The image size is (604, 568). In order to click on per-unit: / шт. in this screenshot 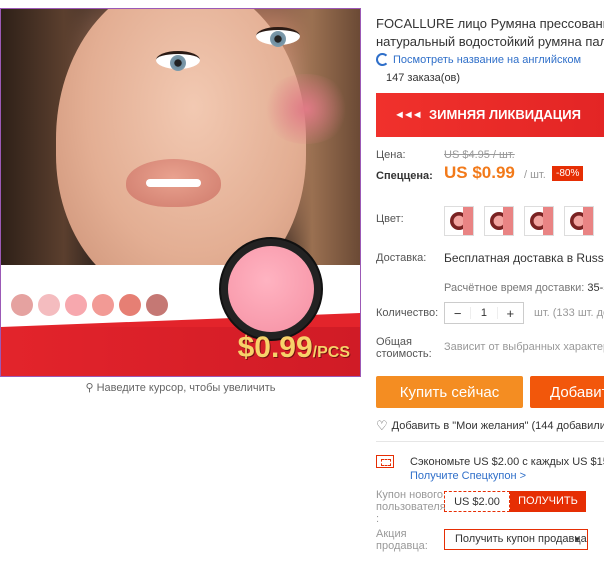, I will do `click(535, 175)`.